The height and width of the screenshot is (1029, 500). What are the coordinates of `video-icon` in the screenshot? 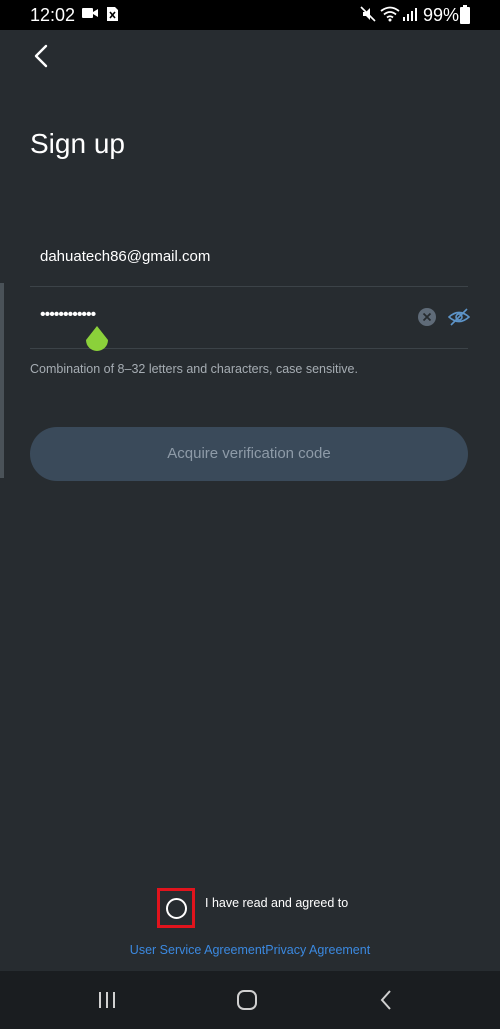 It's located at (90, 13).